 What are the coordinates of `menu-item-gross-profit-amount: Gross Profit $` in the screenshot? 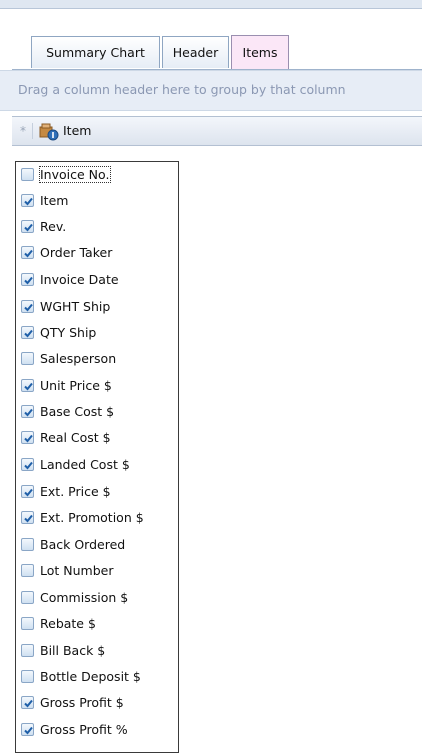 It's located at (97, 702).